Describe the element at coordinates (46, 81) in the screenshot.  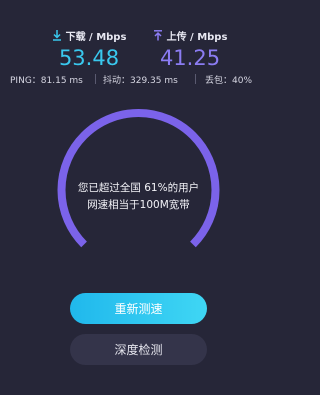
I see `ping-stat: PING：81.15 ms` at that location.